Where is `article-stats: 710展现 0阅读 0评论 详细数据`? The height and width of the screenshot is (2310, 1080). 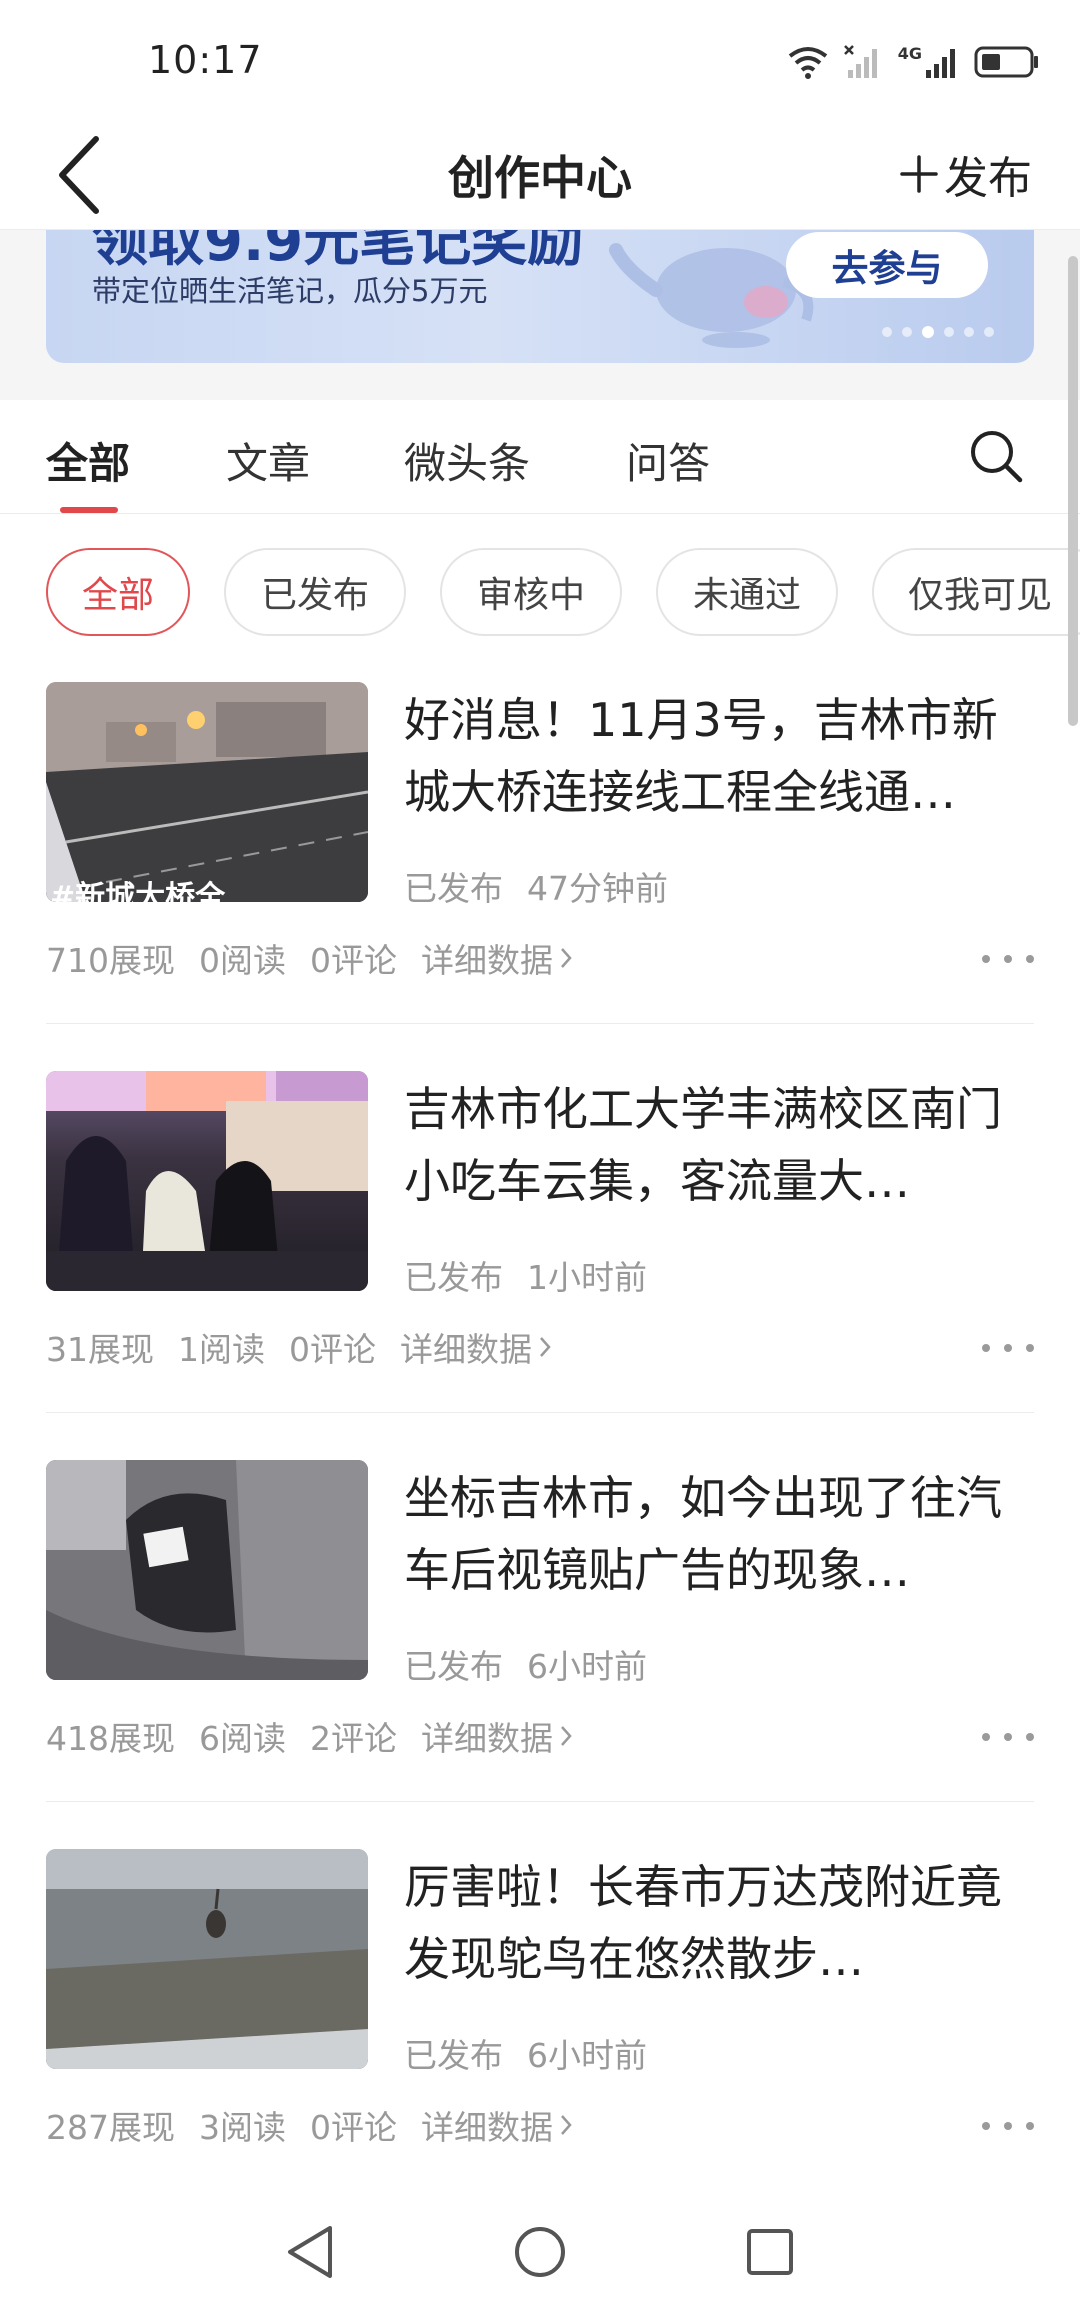 article-stats: 710展现 0阅读 0评论 详细数据 is located at coordinates (309, 958).